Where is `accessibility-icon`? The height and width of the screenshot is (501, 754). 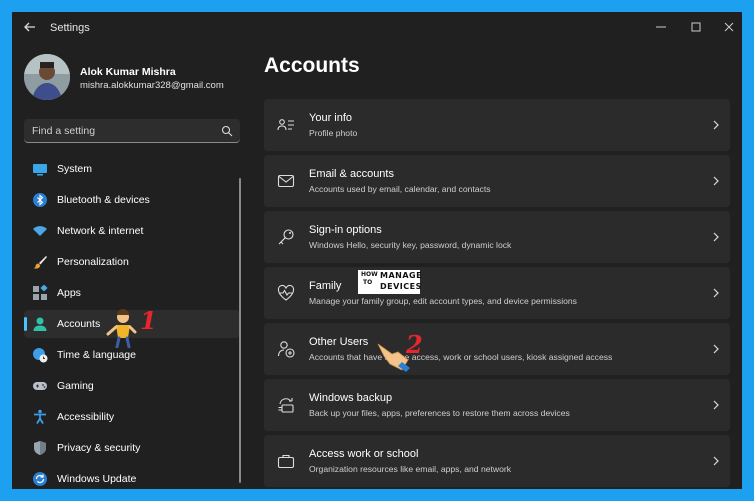
accessibility-icon is located at coordinates (40, 416).